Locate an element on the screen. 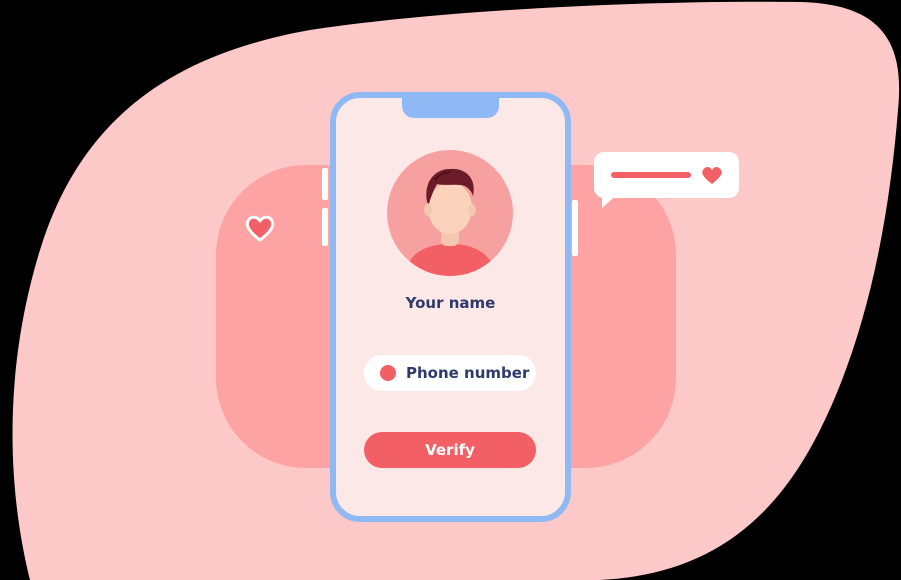 The image size is (901, 580). avatar is located at coordinates (450, 213).